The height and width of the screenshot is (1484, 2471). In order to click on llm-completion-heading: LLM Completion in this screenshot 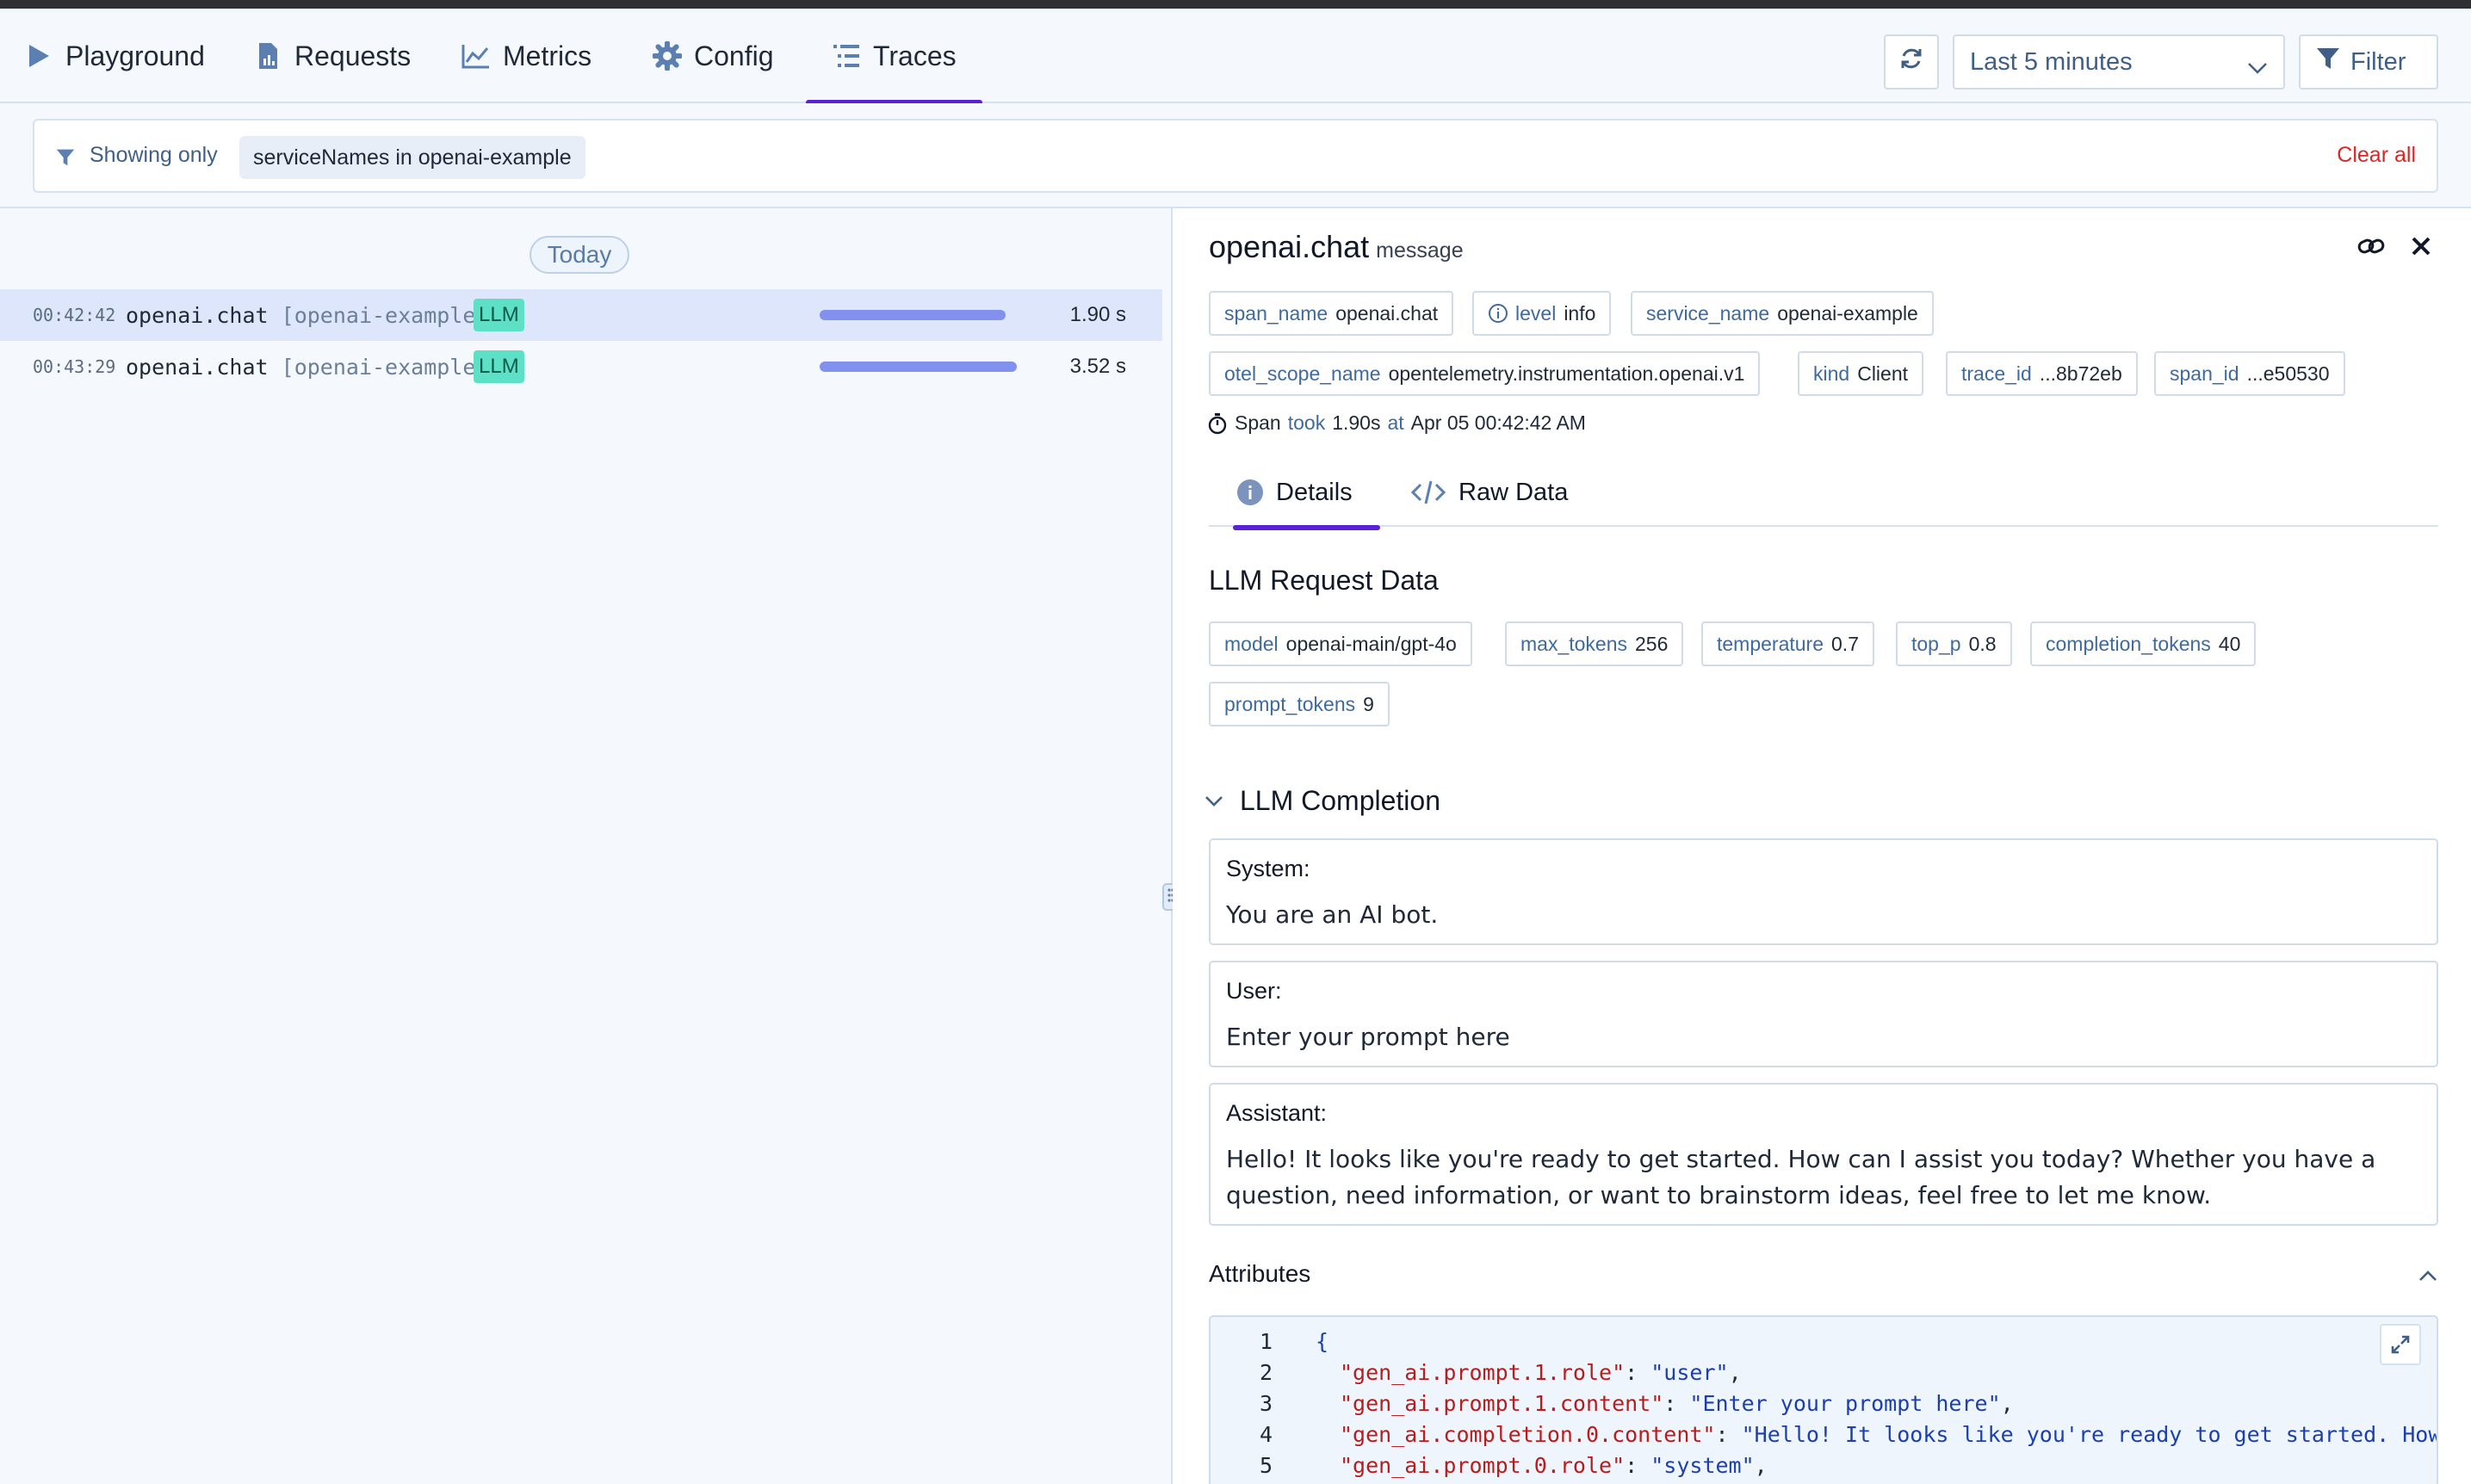, I will do `click(1340, 800)`.